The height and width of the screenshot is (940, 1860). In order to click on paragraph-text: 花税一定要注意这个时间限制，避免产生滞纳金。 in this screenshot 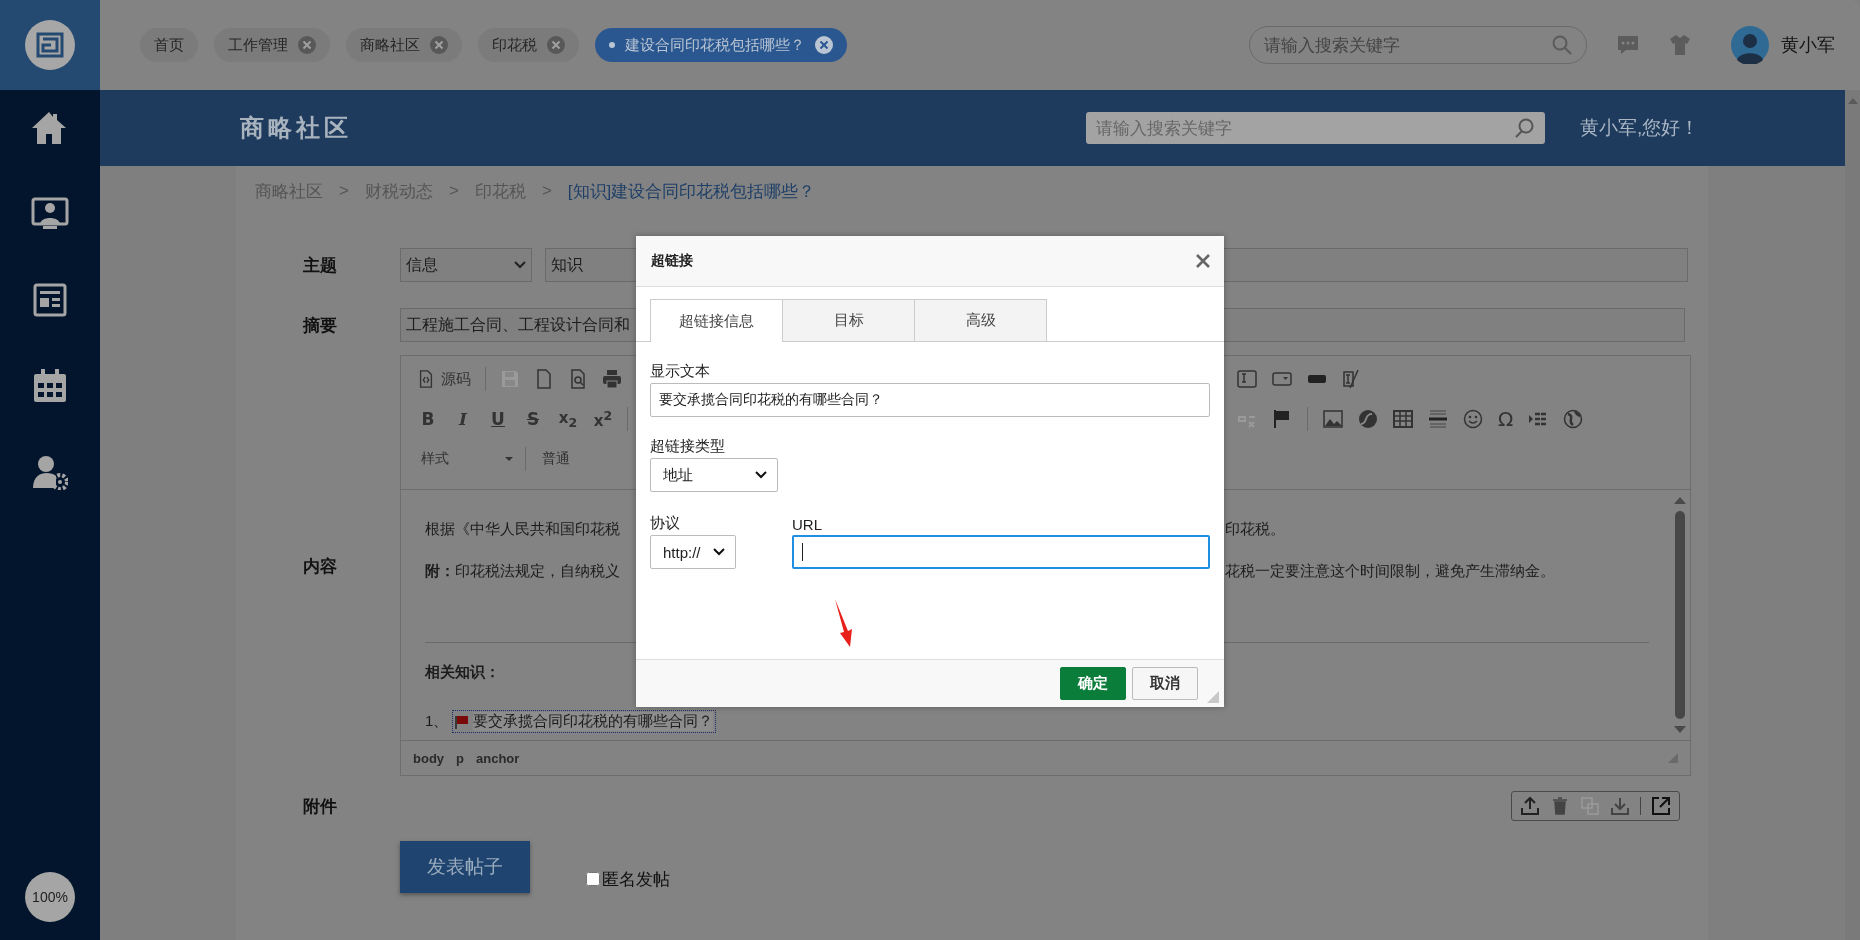, I will do `click(1390, 571)`.